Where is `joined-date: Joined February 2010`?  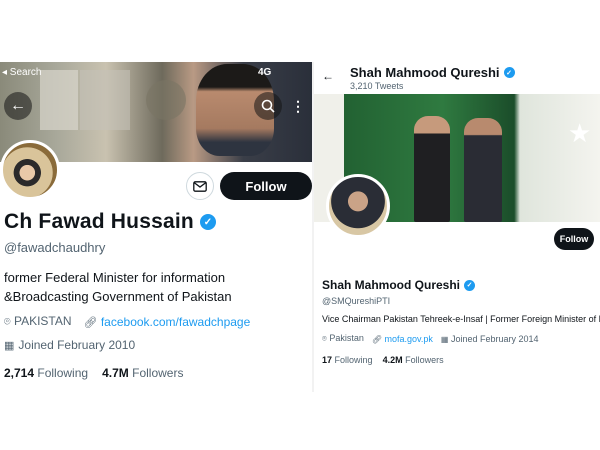 joined-date: Joined February 2010 is located at coordinates (77, 345).